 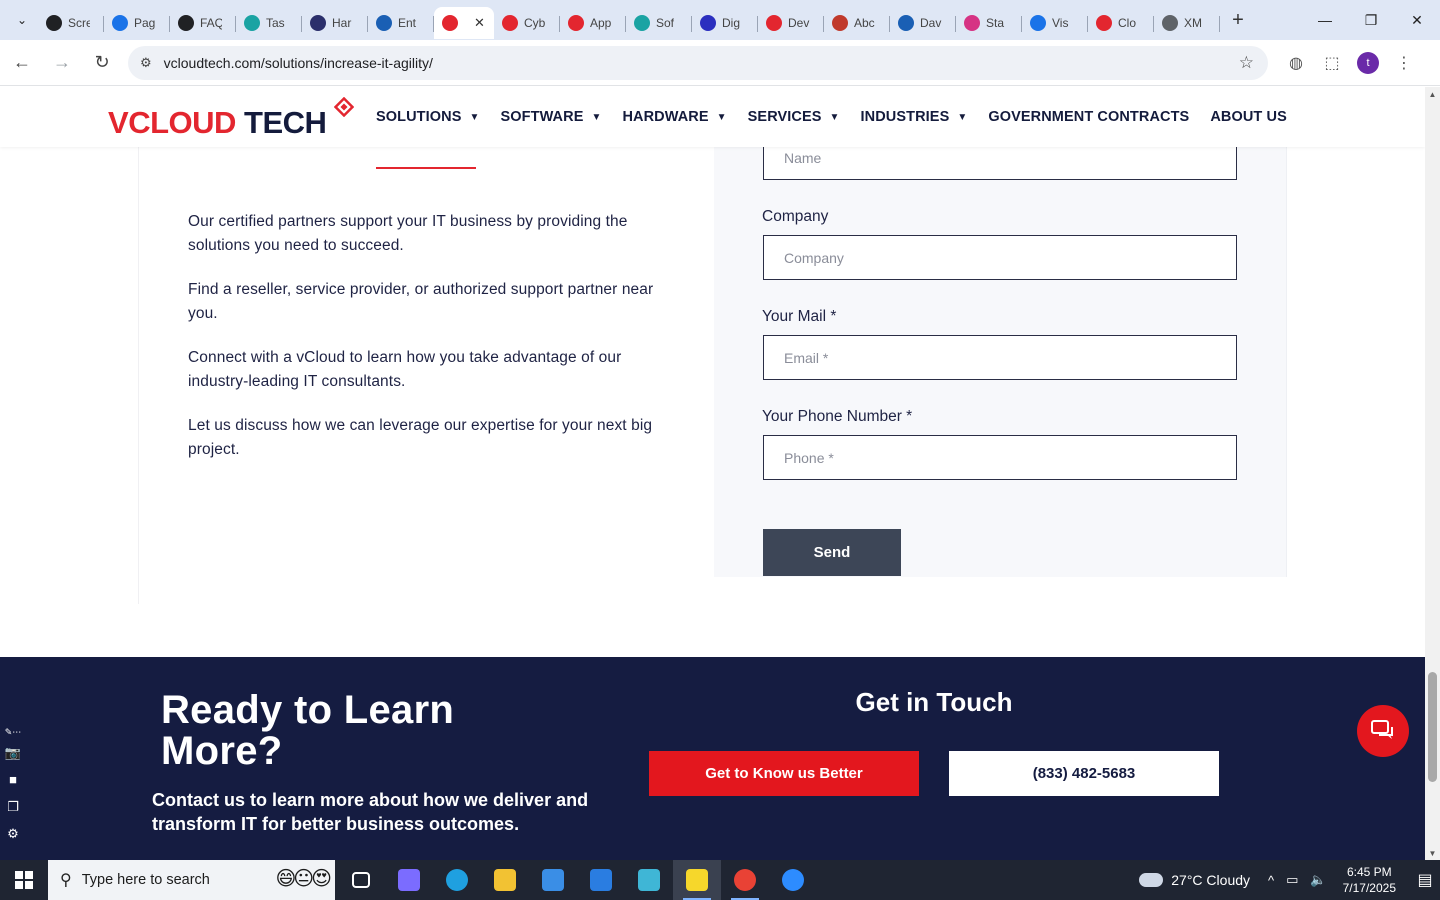 I want to click on taskbar-app-copilot, so click(x=409, y=880).